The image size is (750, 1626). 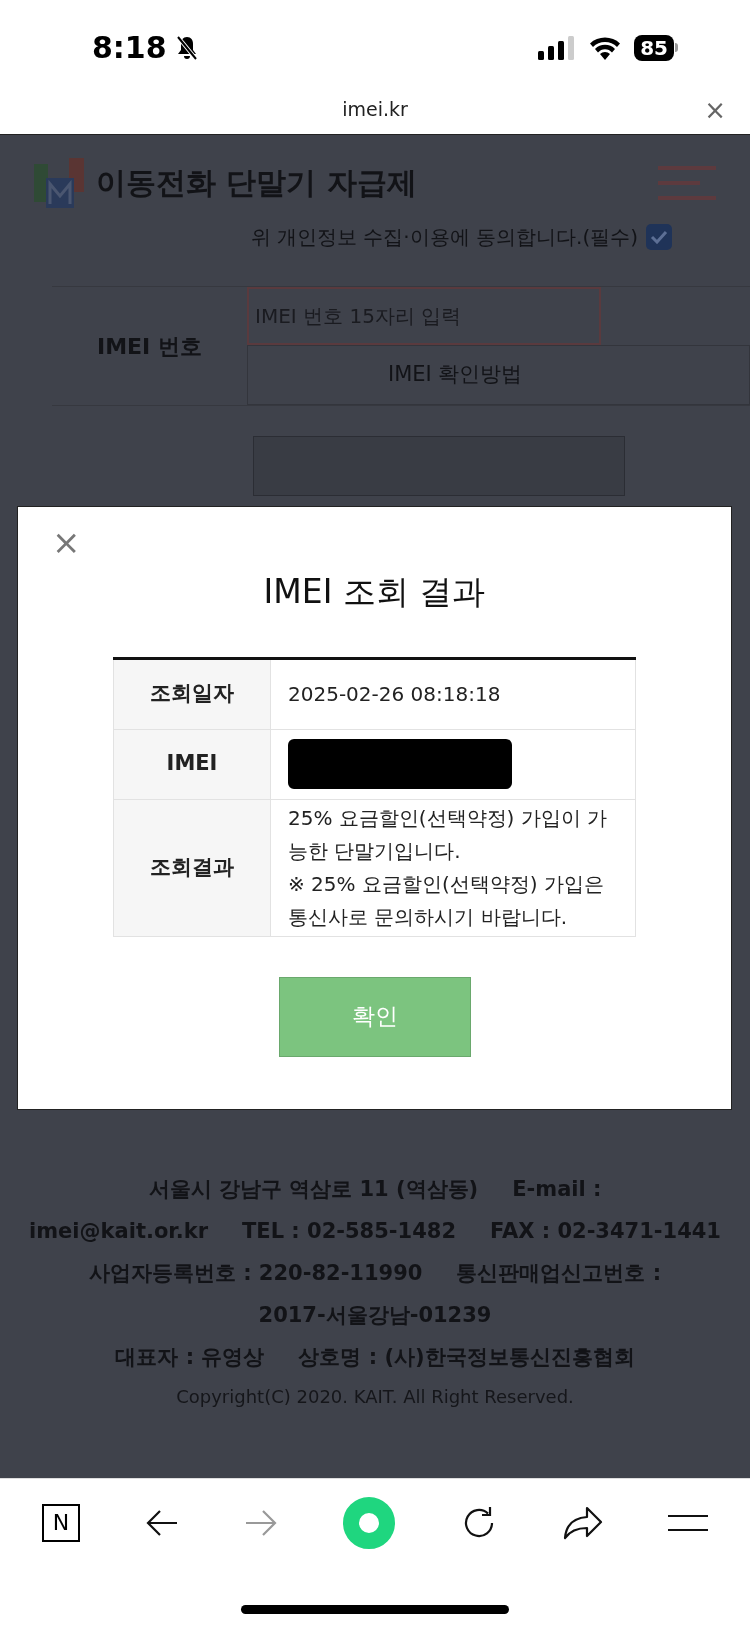 What do you see at coordinates (394, 694) in the screenshot?
I see `table-cell-text: 2025-02-26 08:18:18` at bounding box center [394, 694].